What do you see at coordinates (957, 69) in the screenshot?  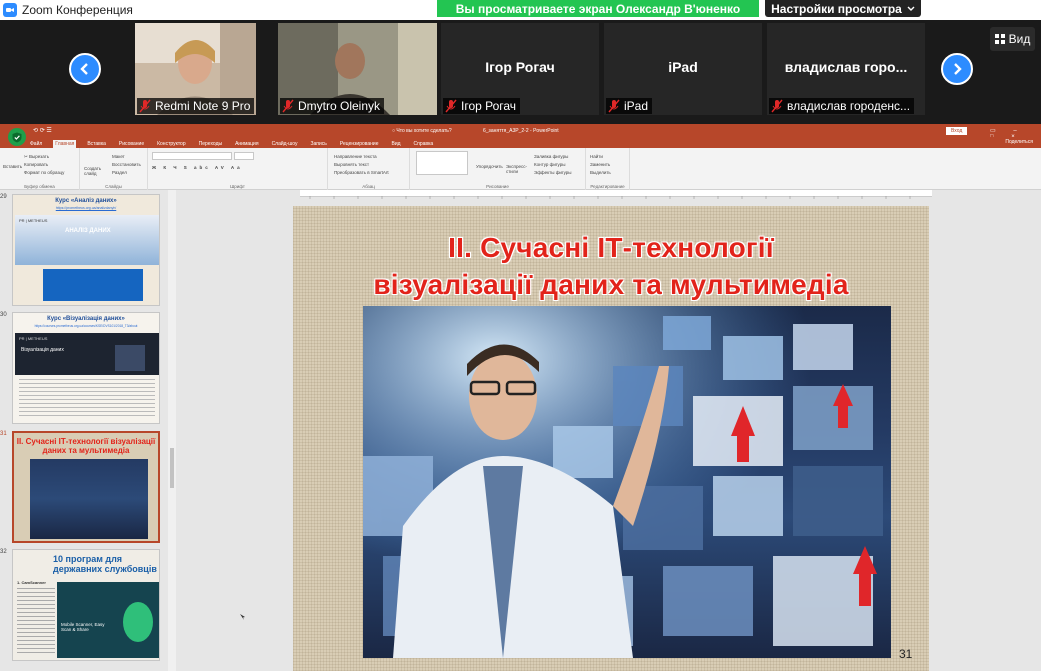 I see `next-page-button` at bounding box center [957, 69].